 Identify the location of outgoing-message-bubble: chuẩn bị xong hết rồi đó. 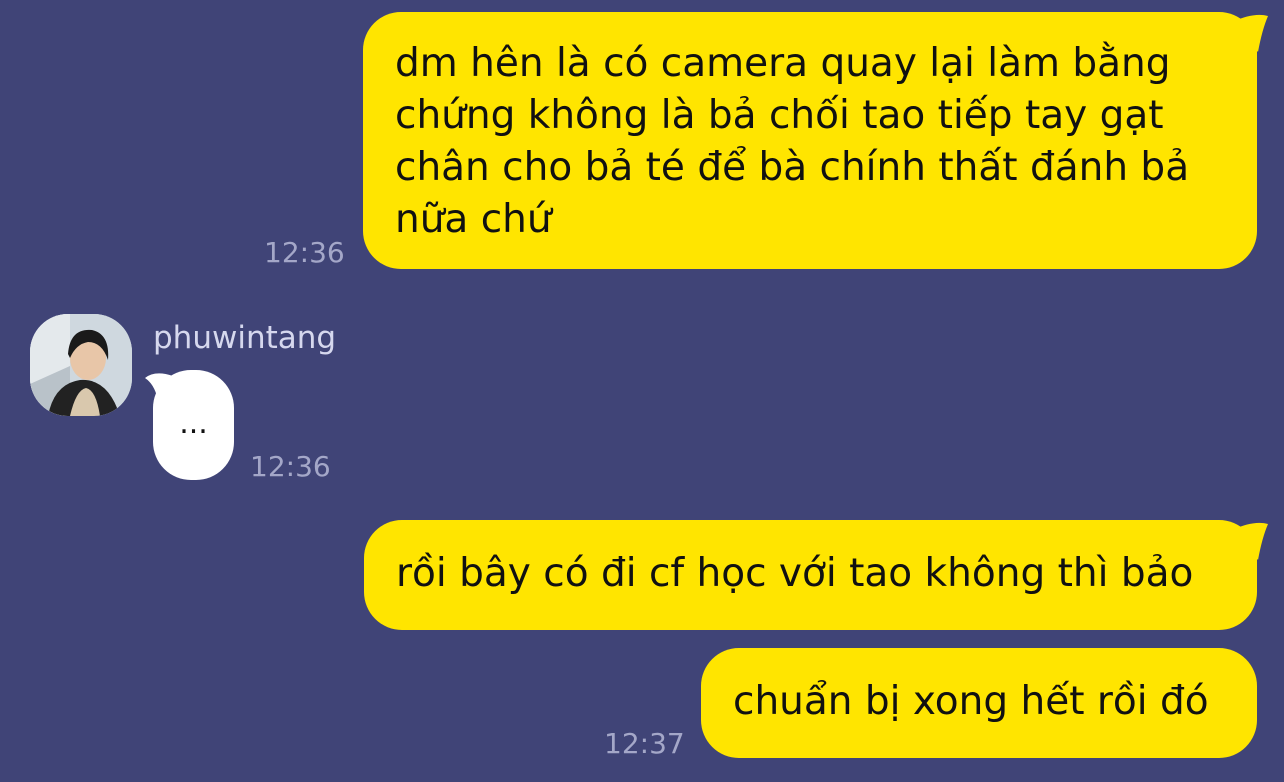
(979, 703).